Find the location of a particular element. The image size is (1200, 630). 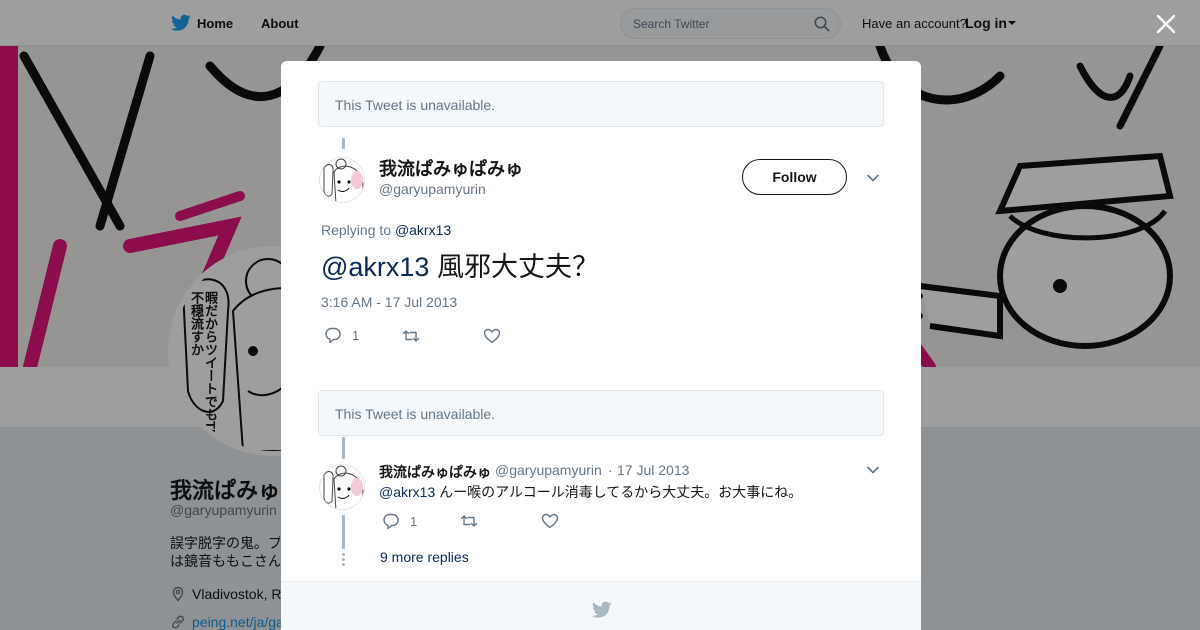

modal-footer is located at coordinates (601, 605).